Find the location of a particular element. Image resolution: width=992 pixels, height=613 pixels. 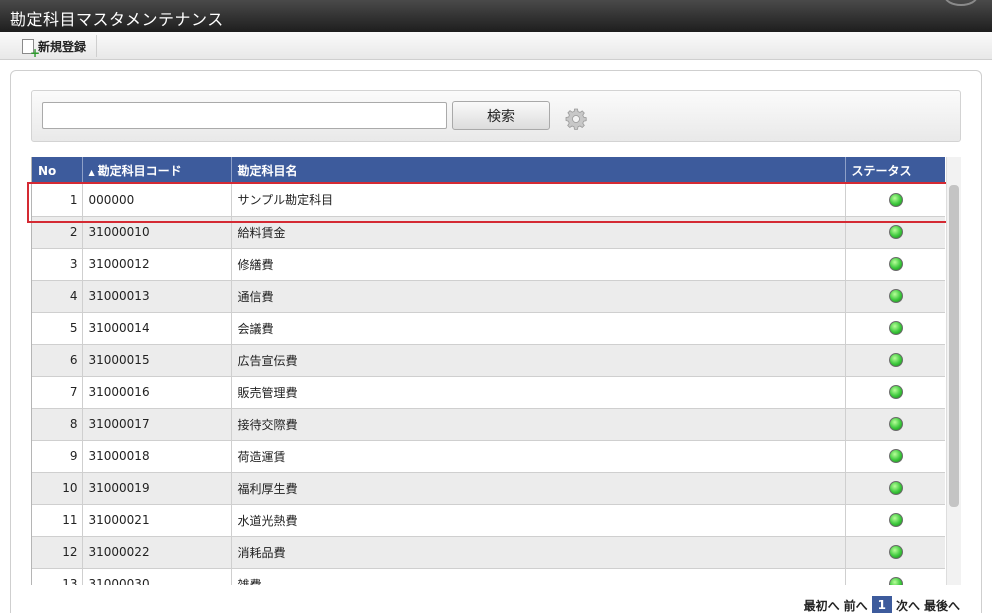

toolbar: 新規登録 is located at coordinates (496, 46).